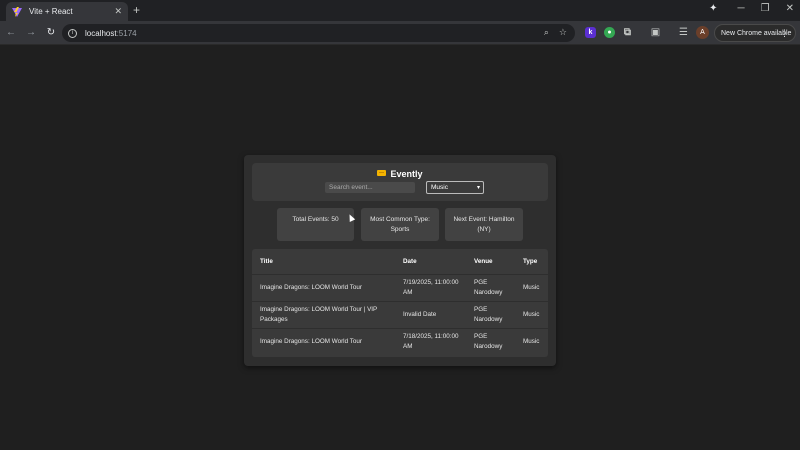  What do you see at coordinates (590, 32) in the screenshot?
I see `extension-k-icon: k` at bounding box center [590, 32].